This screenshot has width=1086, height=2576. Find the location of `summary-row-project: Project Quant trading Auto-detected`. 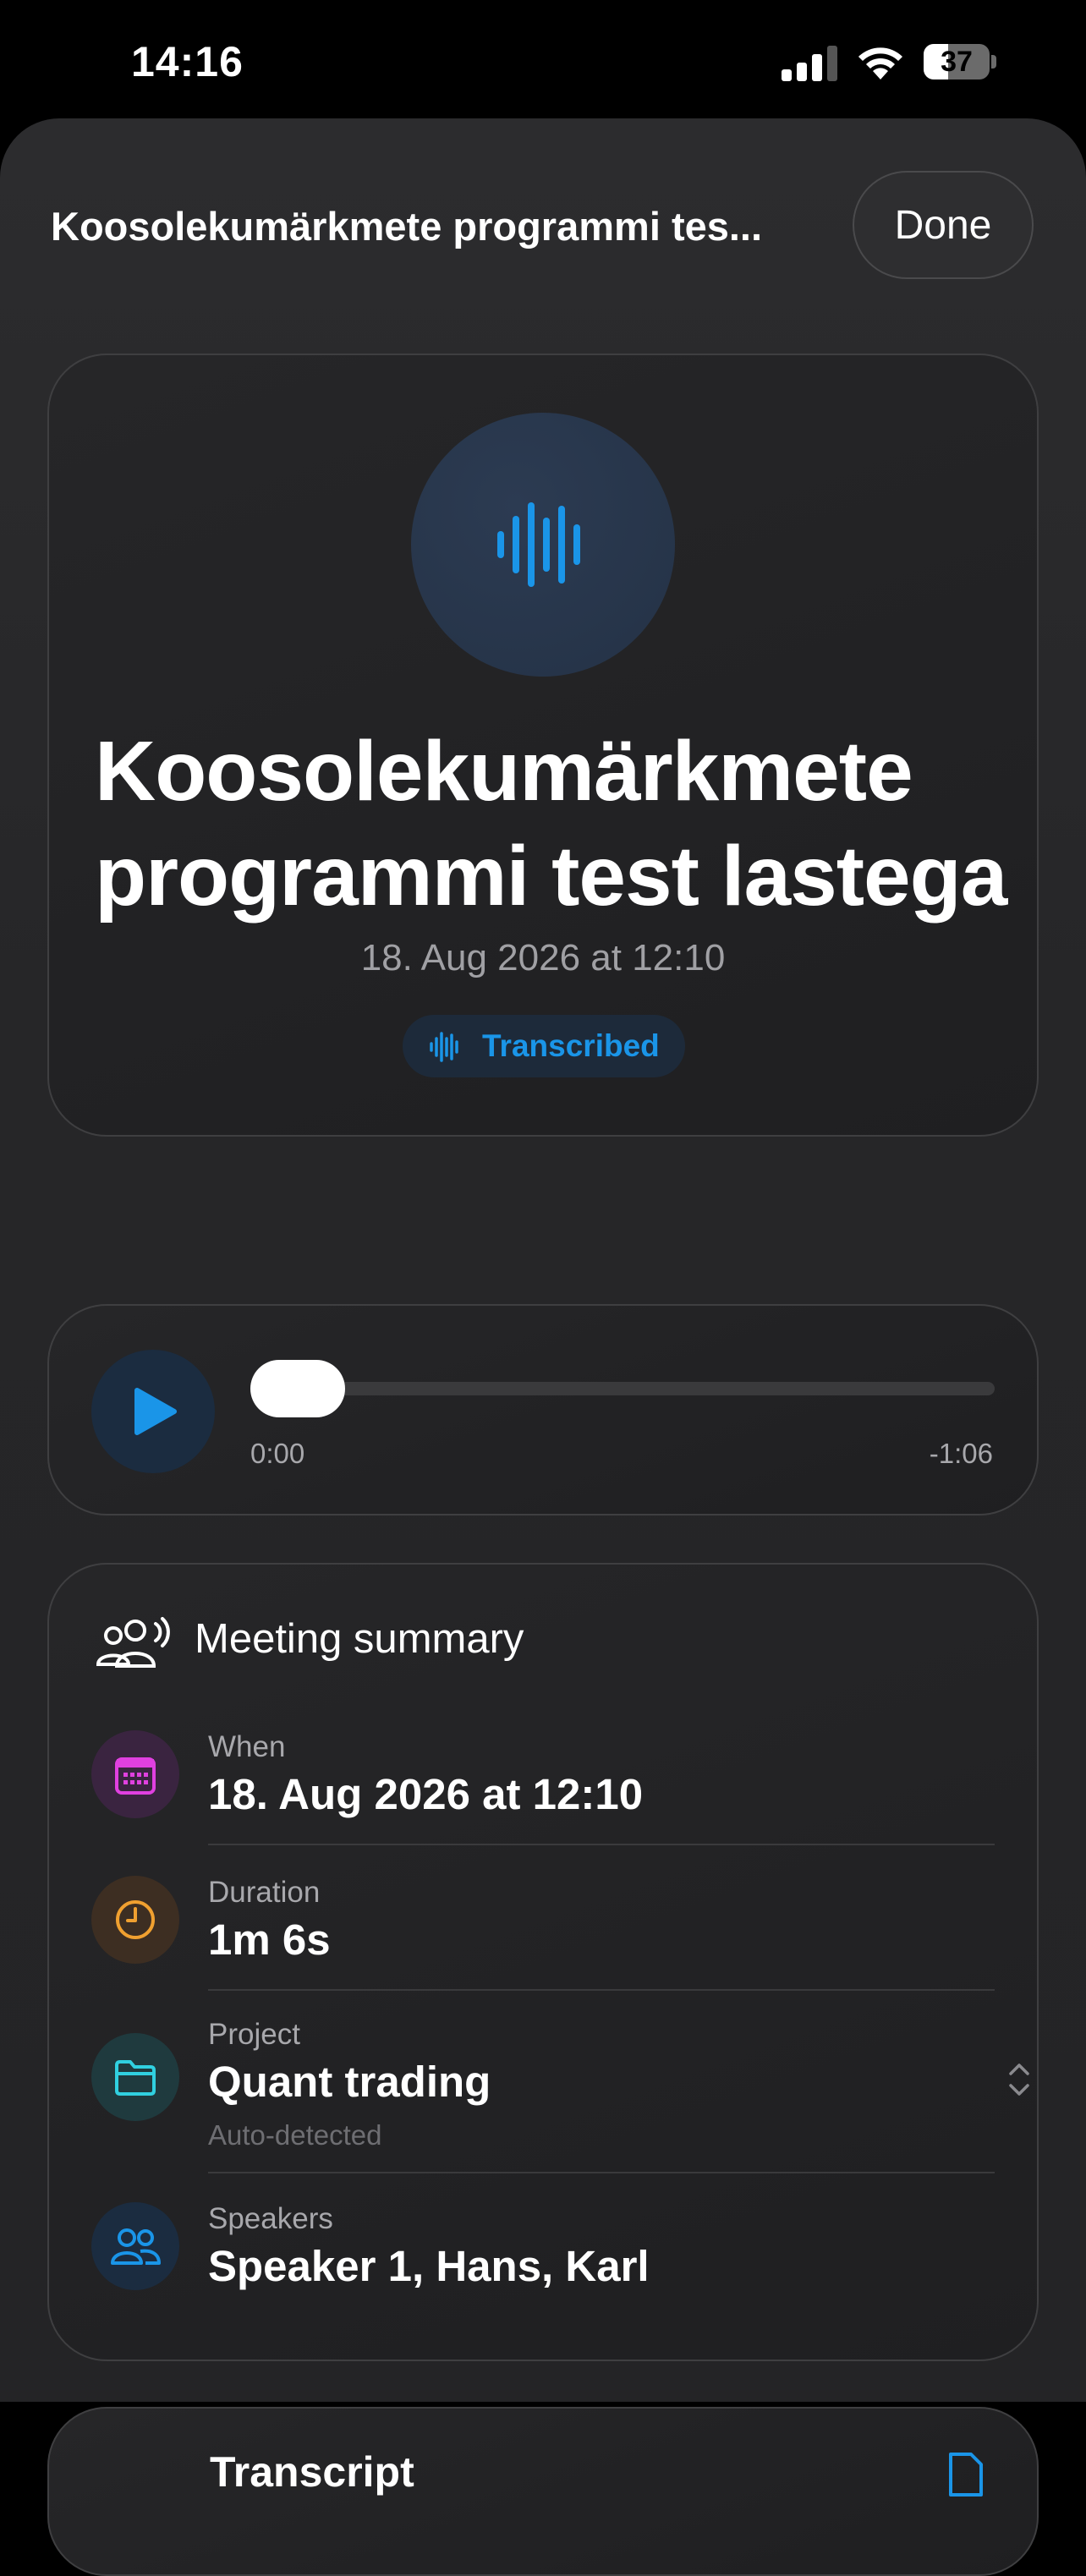

summary-row-project: Project Quant trading Auto-detected is located at coordinates (560, 2084).